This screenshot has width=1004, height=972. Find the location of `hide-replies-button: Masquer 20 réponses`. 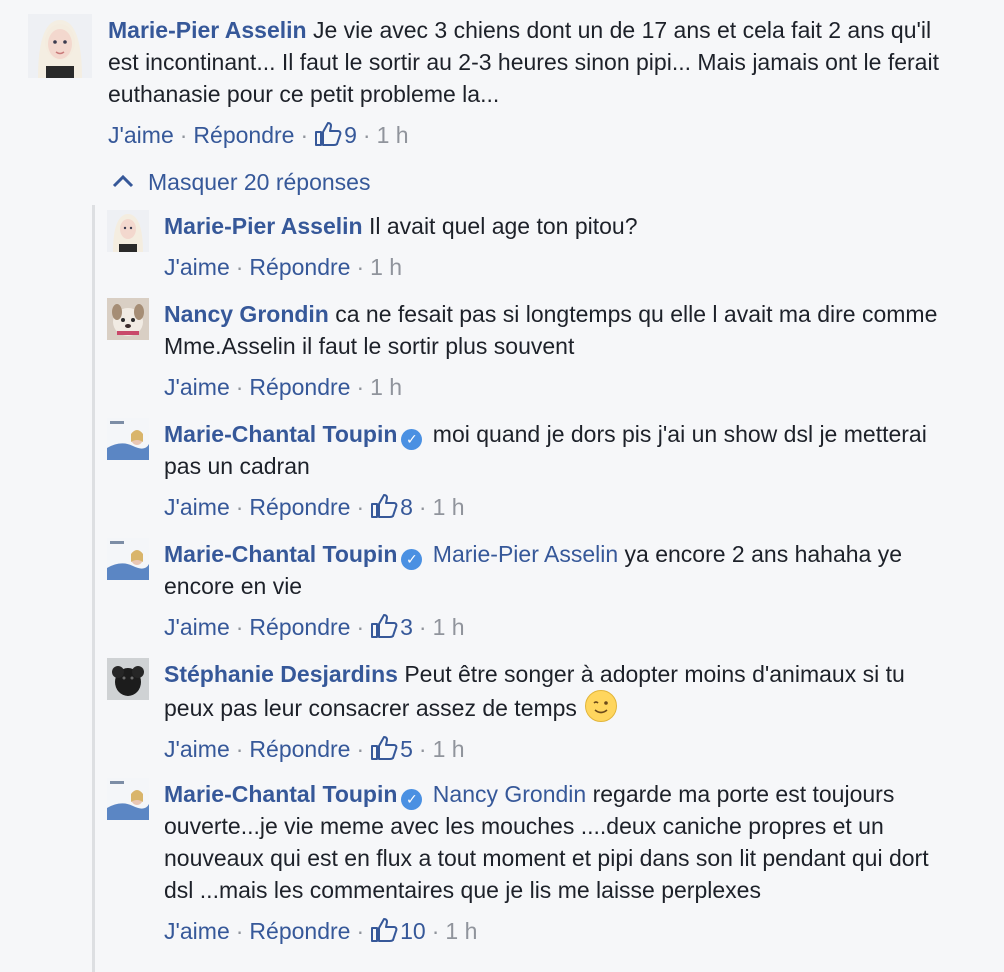

hide-replies-button: Masquer 20 réponses is located at coordinates (241, 182).